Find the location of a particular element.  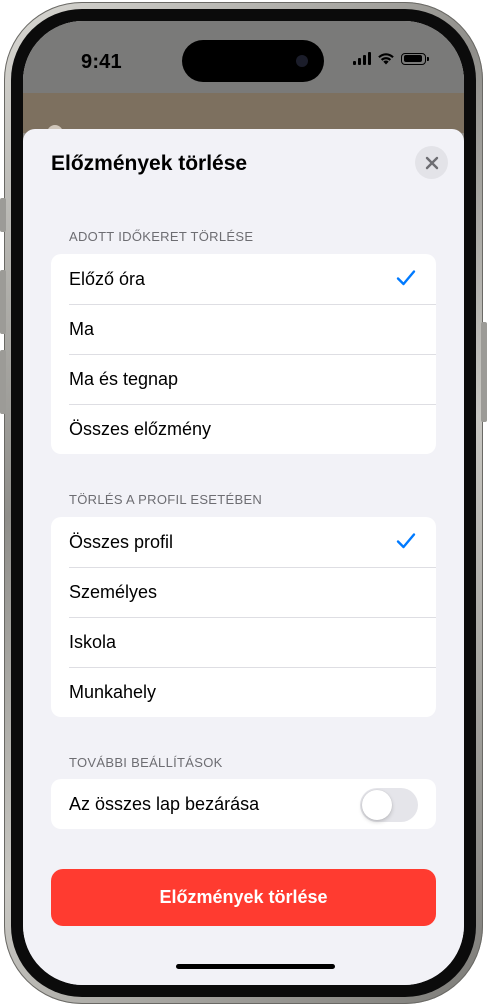

dynamic-island is located at coordinates (253, 61).